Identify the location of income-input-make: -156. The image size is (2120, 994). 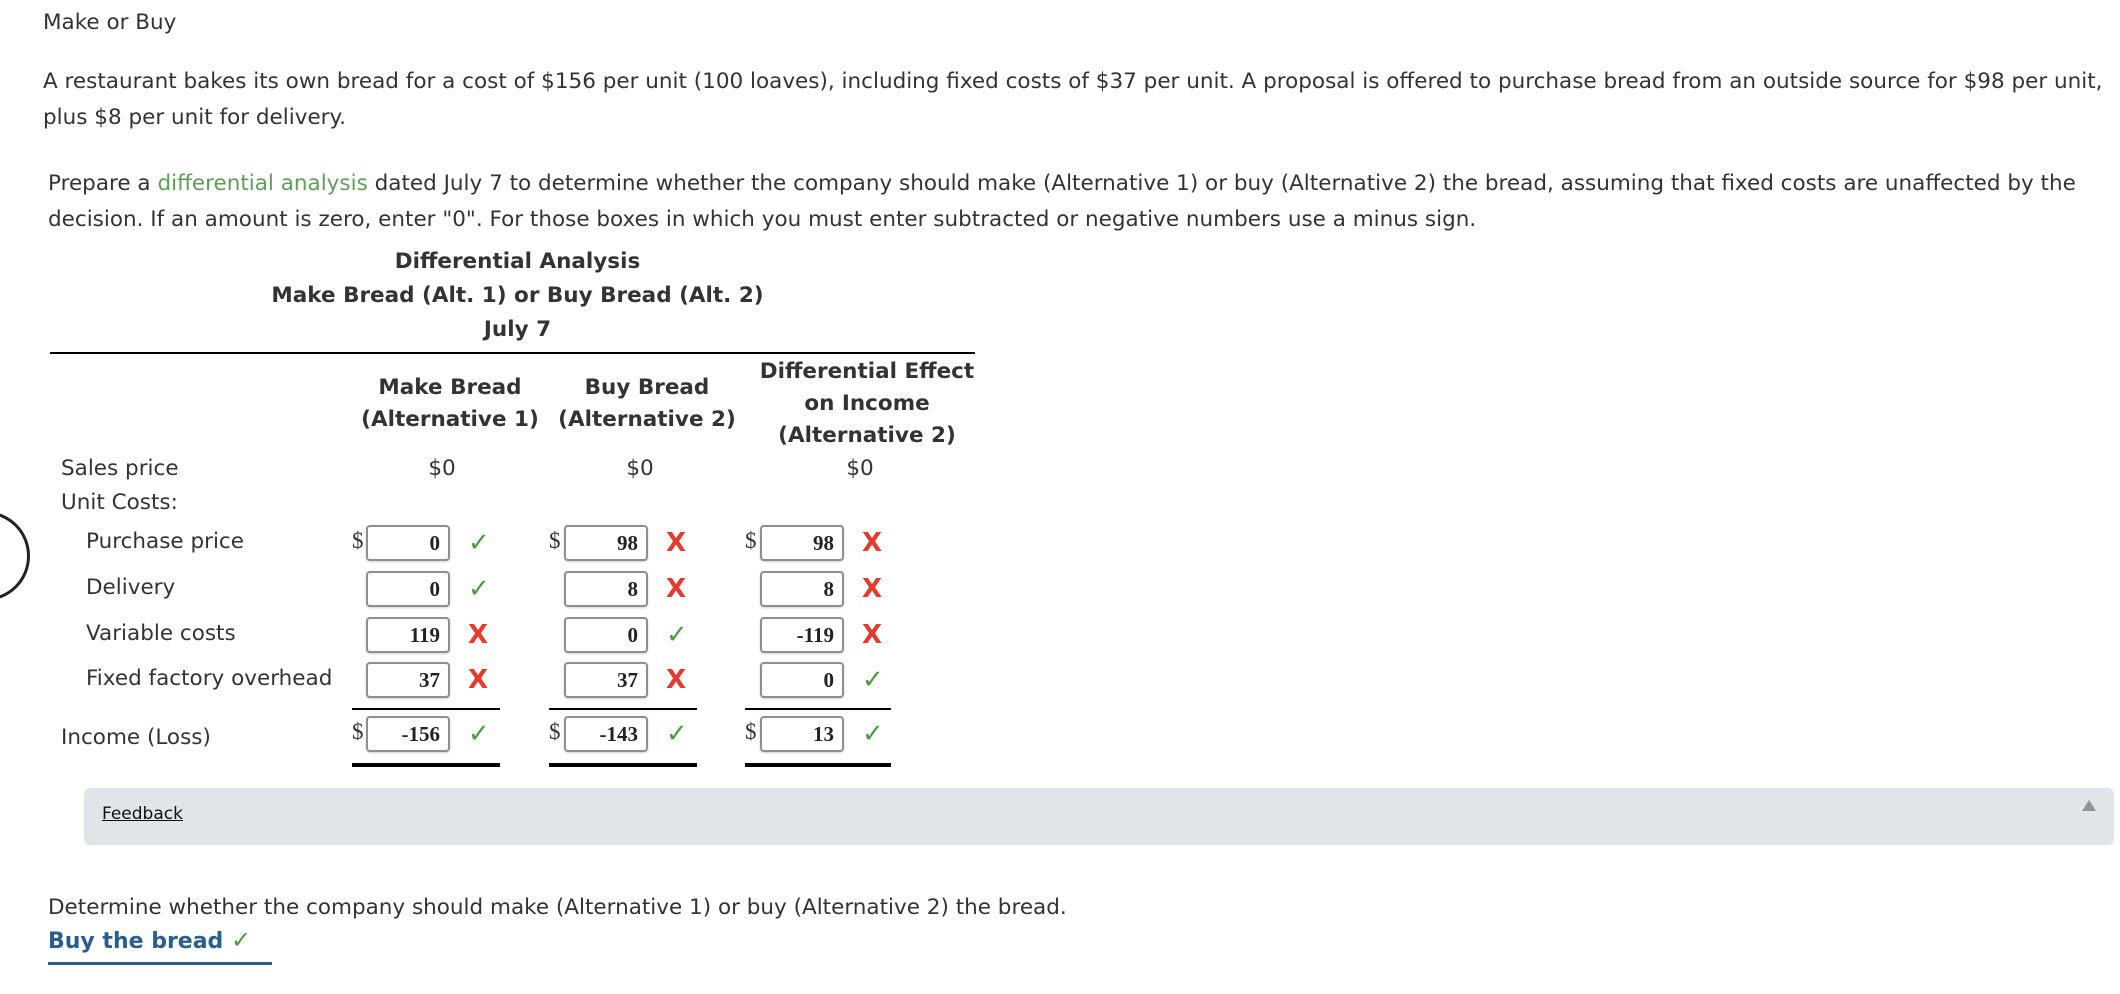
(408, 734).